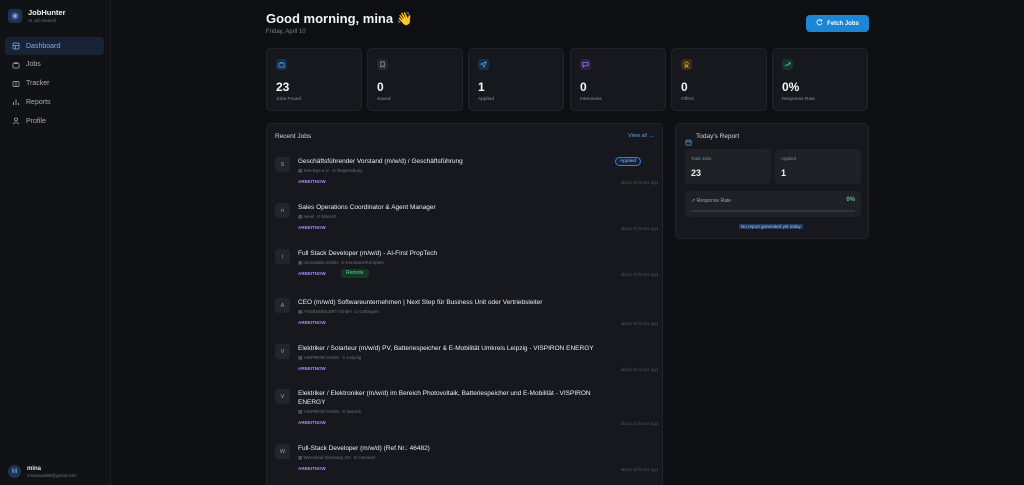 The height and width of the screenshot is (485, 1024). What do you see at coordinates (282, 451) in the screenshot?
I see `company-avatar: W` at bounding box center [282, 451].